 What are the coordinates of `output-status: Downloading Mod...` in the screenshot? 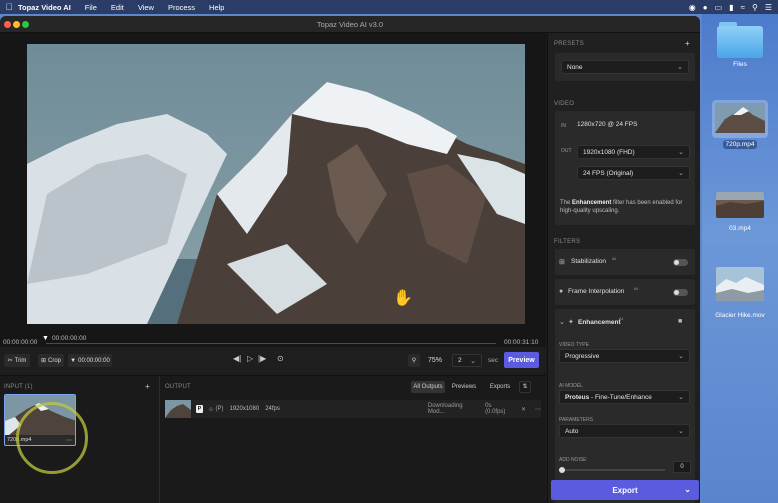 It's located at (445, 409).